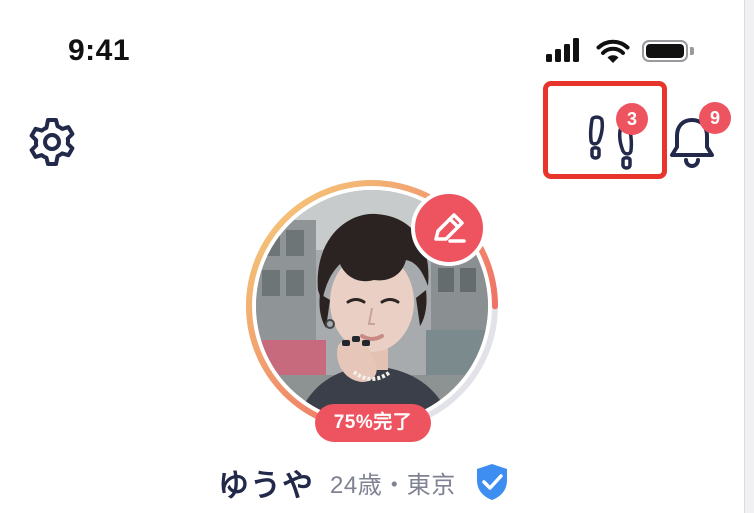  I want to click on status-icons, so click(622, 52).